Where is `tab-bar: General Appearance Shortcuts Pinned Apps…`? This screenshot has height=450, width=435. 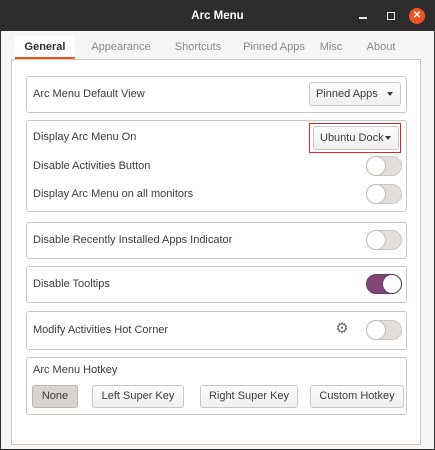
tab-bar: General Appearance Shortcuts Pinned Apps… is located at coordinates (216, 48).